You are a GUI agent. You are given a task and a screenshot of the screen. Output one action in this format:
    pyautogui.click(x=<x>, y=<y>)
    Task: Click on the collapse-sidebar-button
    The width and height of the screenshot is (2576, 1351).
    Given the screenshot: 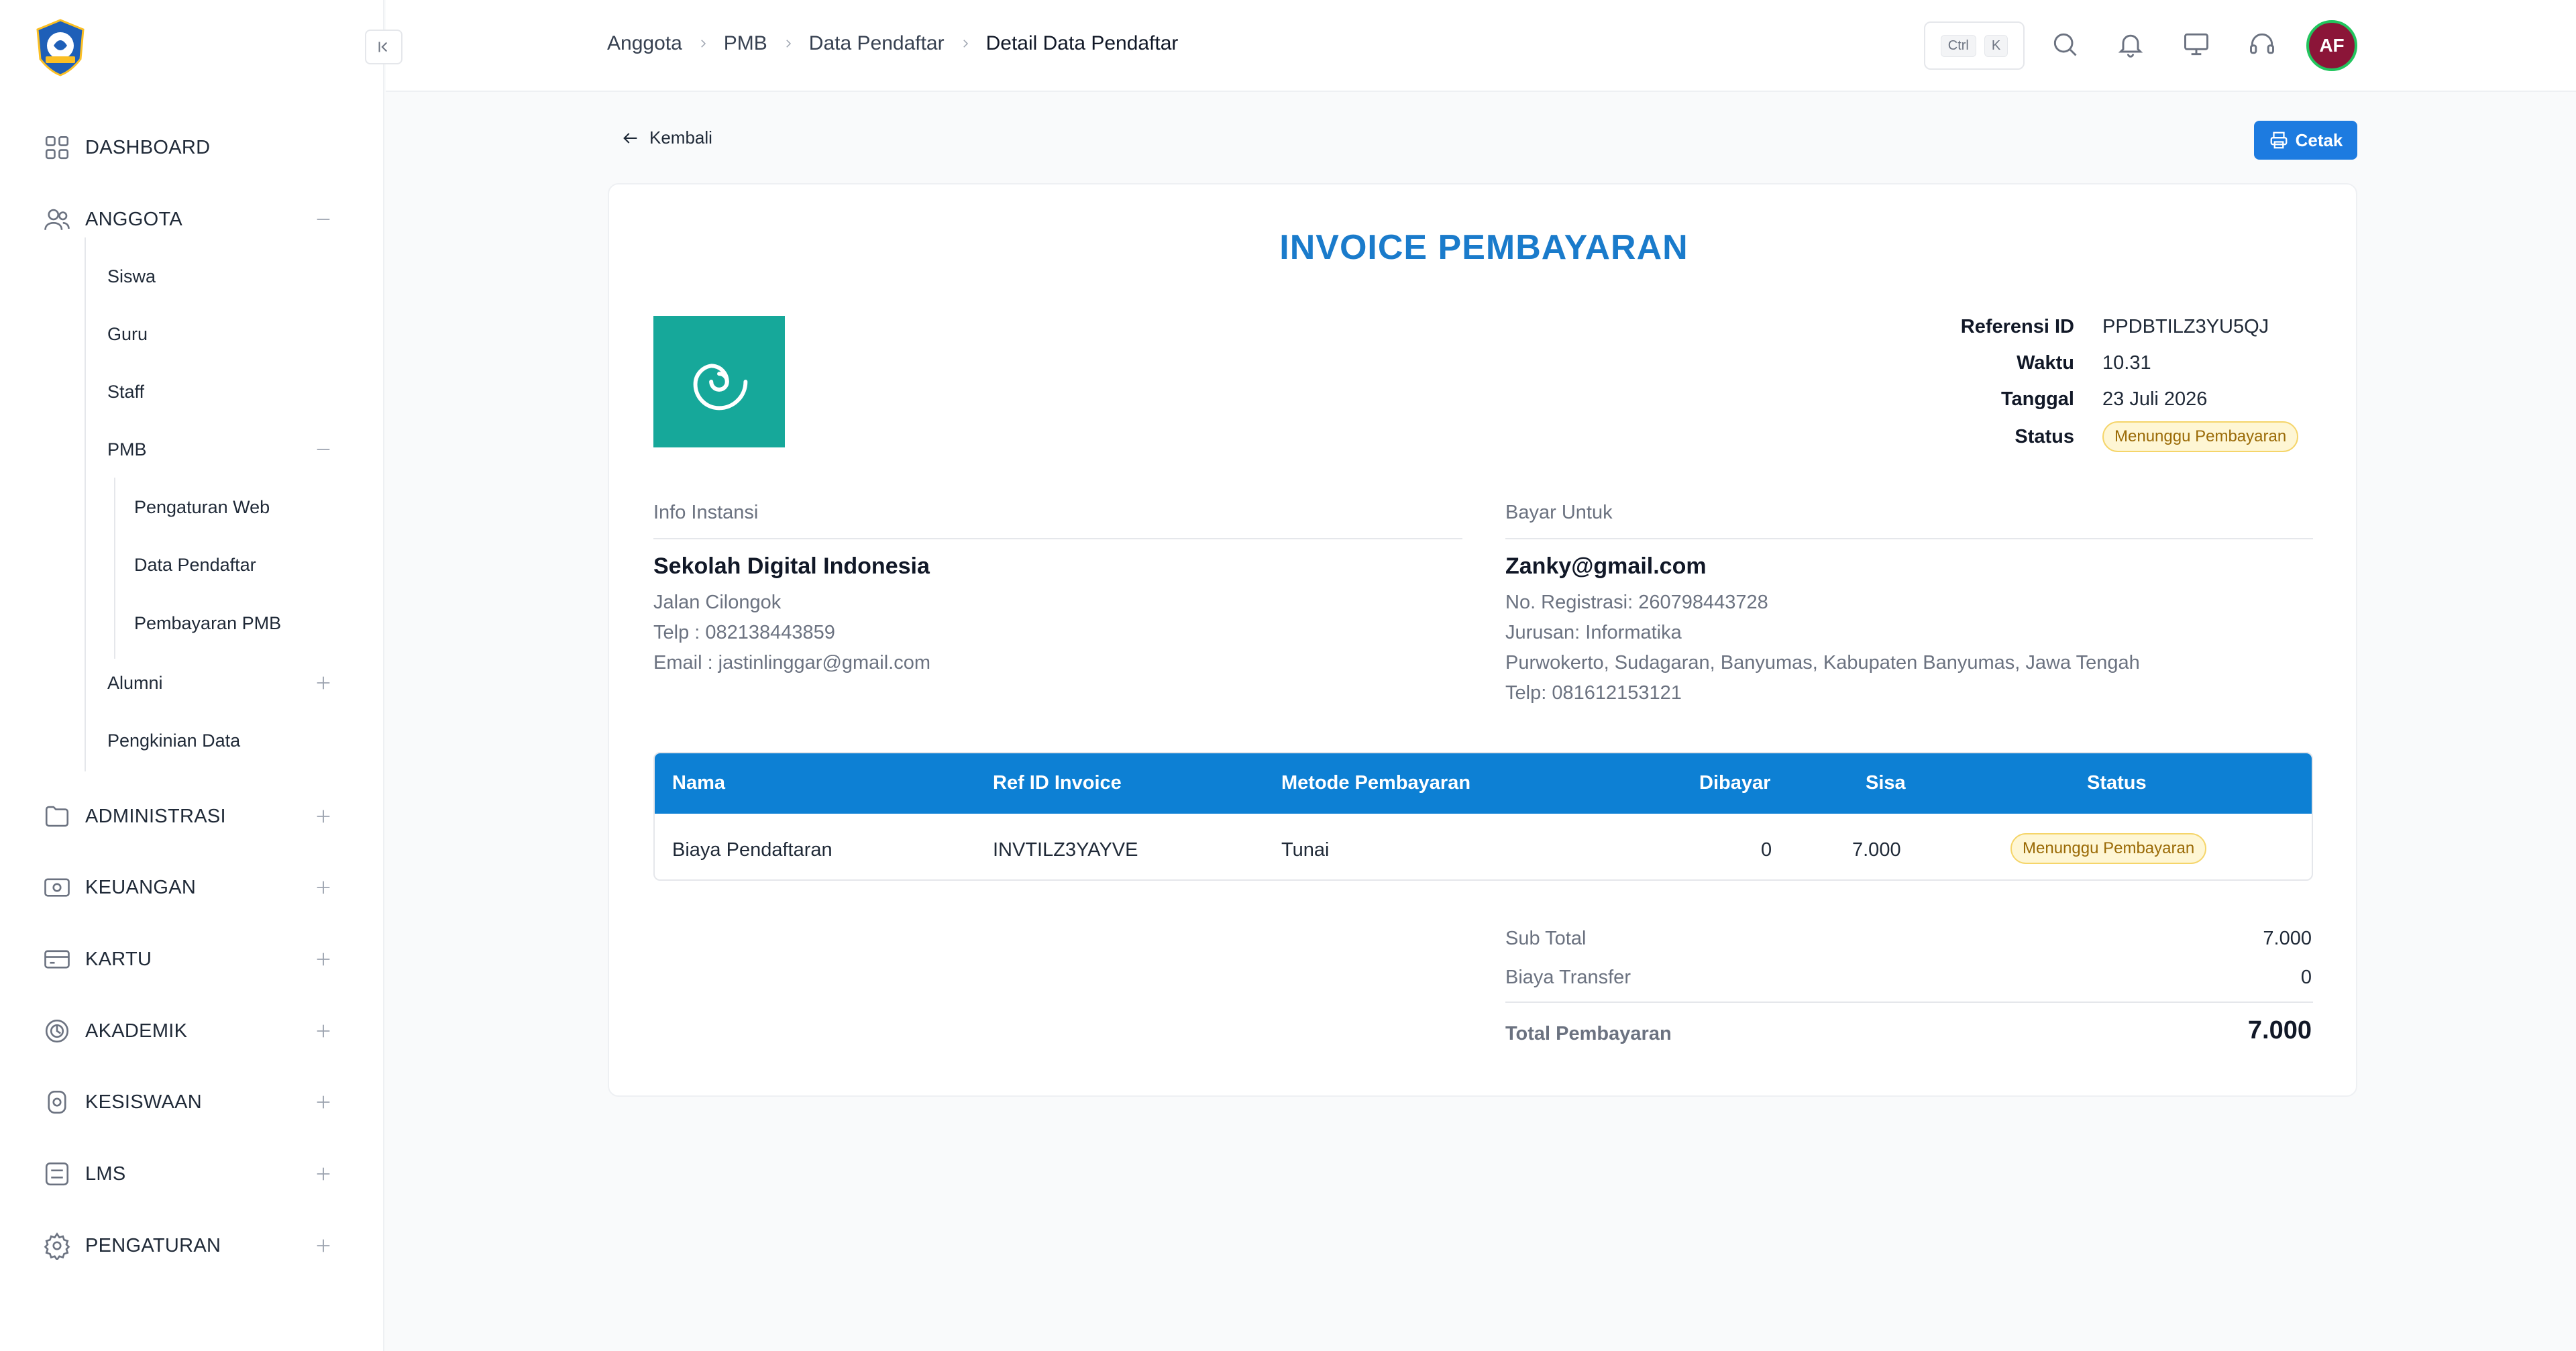 What is the action you would take?
    pyautogui.click(x=383, y=47)
    